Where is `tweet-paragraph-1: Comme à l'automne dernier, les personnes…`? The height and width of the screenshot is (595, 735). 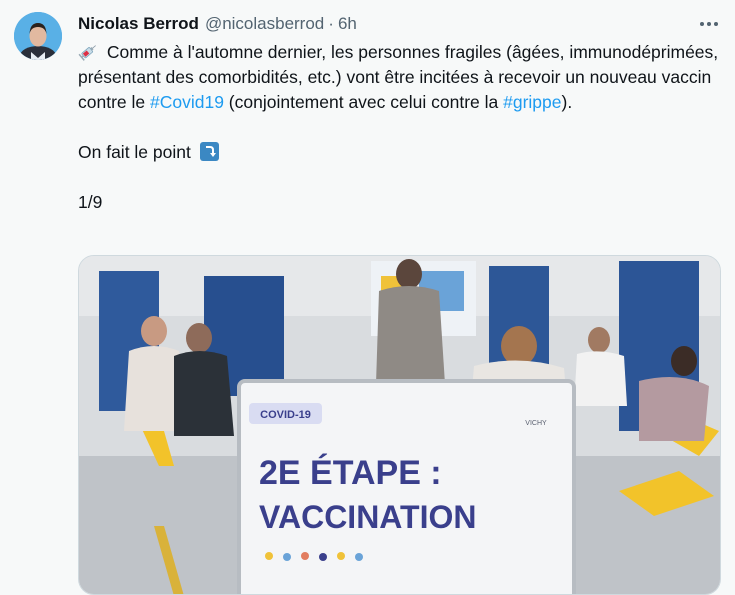 tweet-paragraph-1: Comme à l'automne dernier, les personnes… is located at coordinates (403, 77).